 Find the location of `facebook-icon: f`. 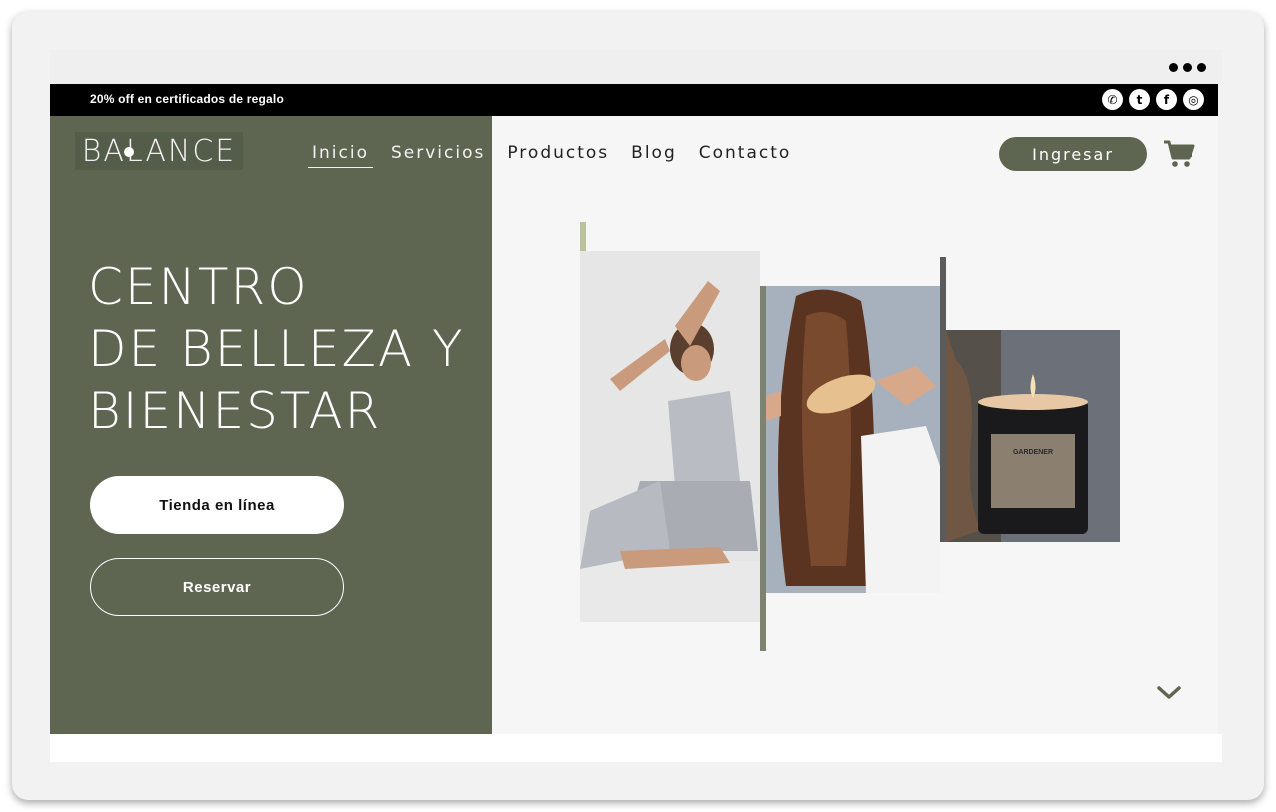

facebook-icon: f is located at coordinates (1166, 99).